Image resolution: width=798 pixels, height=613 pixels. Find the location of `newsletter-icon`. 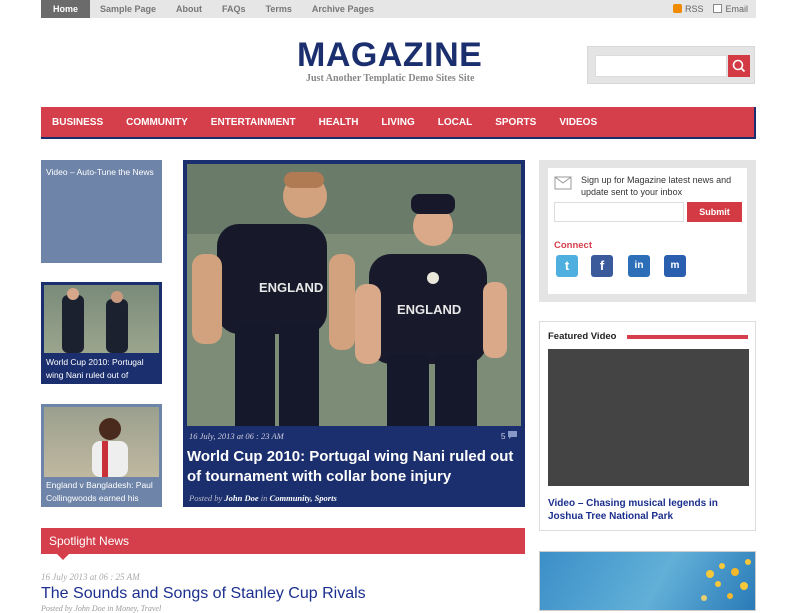

newsletter-icon is located at coordinates (563, 183).